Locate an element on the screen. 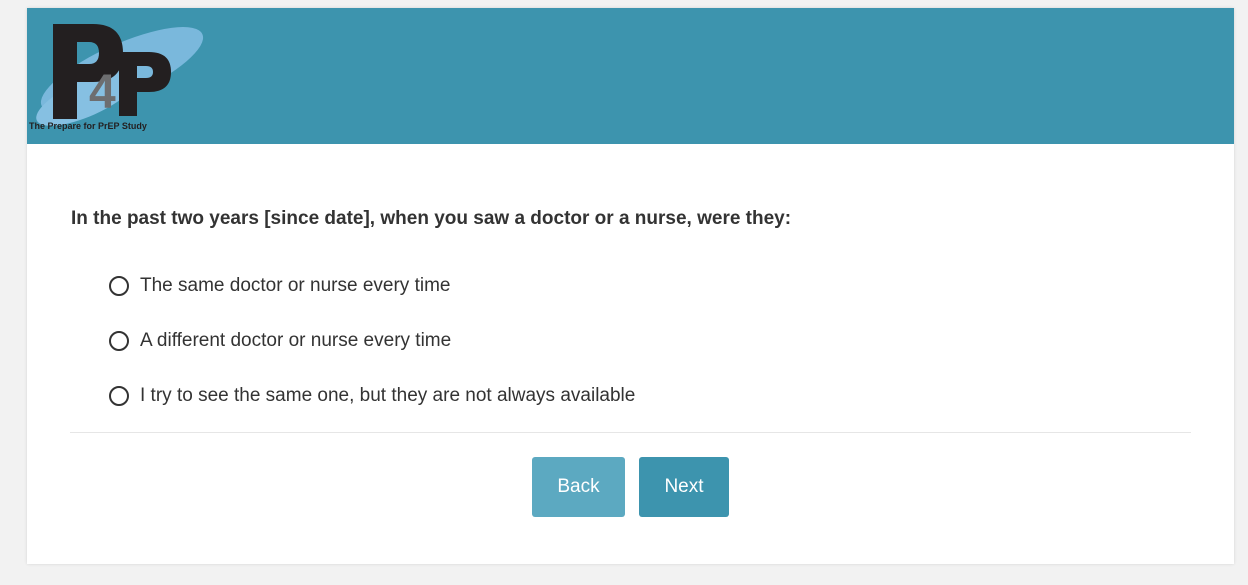 The width and height of the screenshot is (1248, 585). option-label: A different doctor or nurse every time is located at coordinates (296, 340).